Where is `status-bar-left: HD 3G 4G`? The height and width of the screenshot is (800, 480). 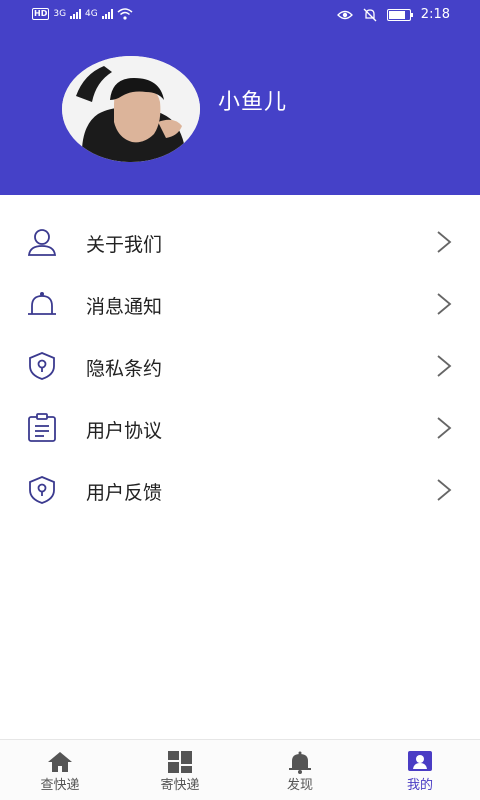 status-bar-left: HD 3G 4G is located at coordinates (82, 14).